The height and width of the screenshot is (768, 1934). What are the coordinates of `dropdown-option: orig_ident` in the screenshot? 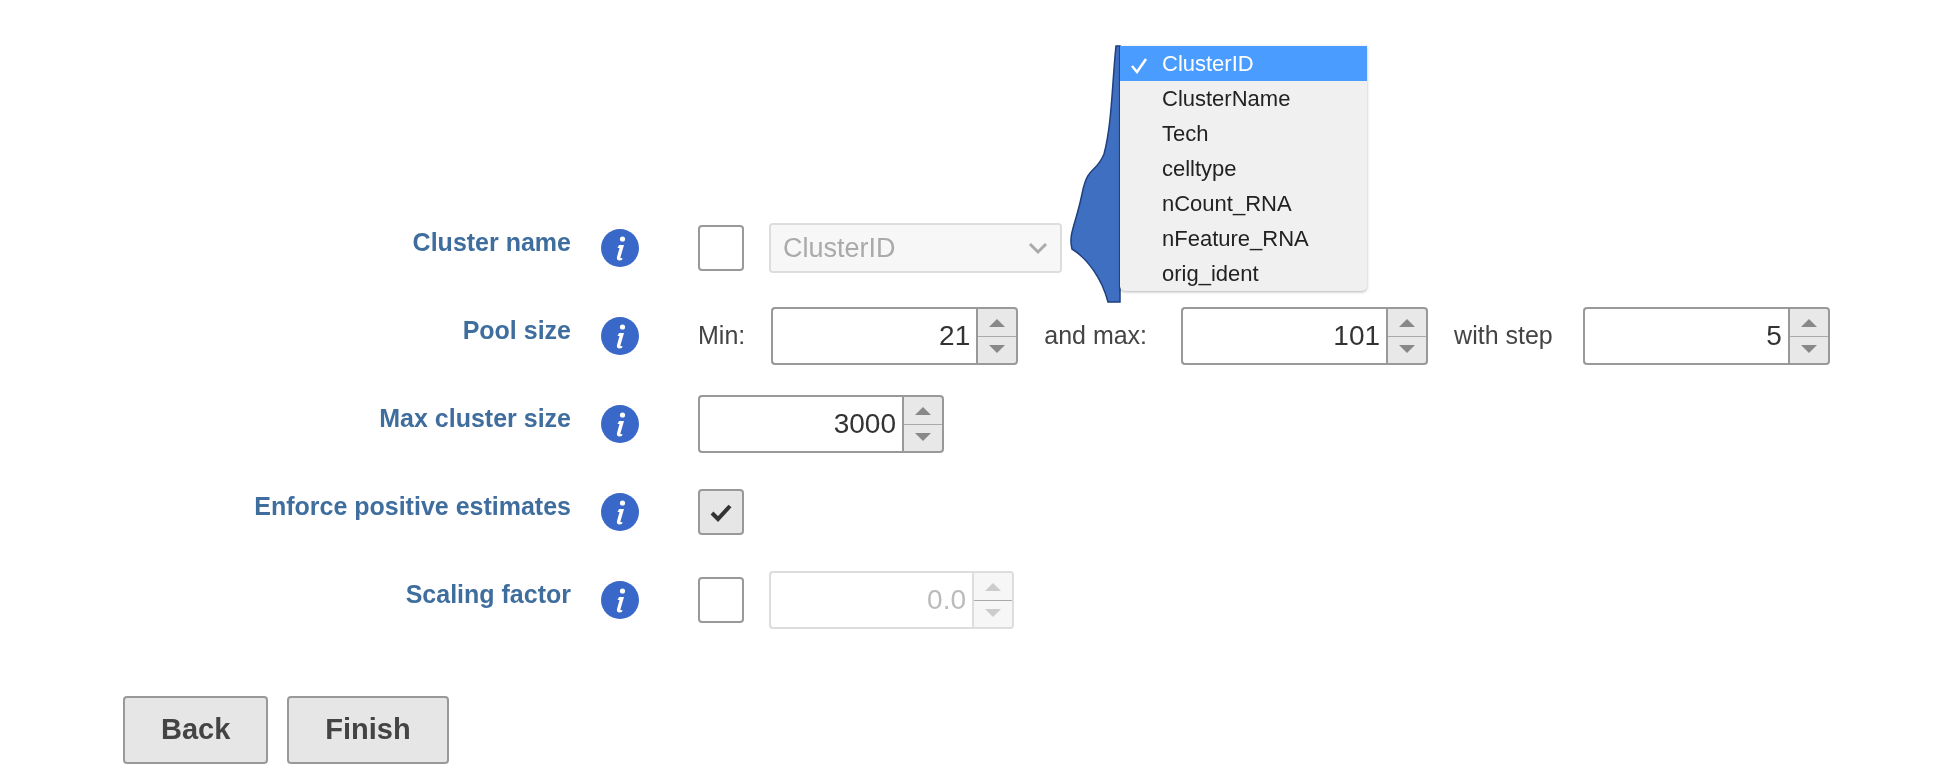 It's located at (1243, 273).